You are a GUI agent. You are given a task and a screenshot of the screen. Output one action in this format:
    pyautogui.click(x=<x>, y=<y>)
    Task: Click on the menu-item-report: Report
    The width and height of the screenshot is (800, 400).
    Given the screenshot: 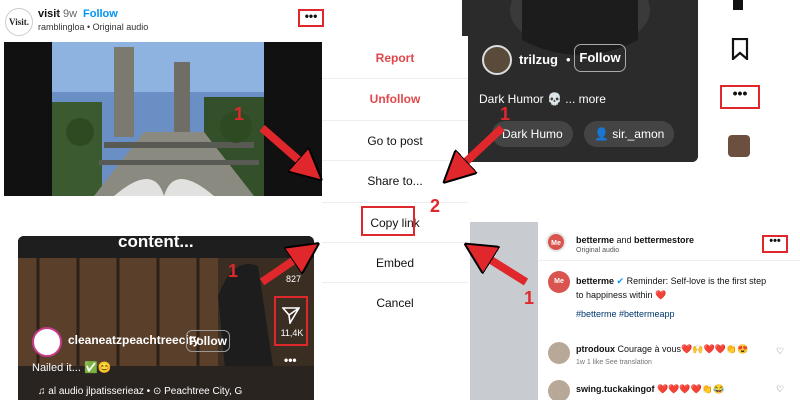 What is the action you would take?
    pyautogui.click(x=395, y=58)
    